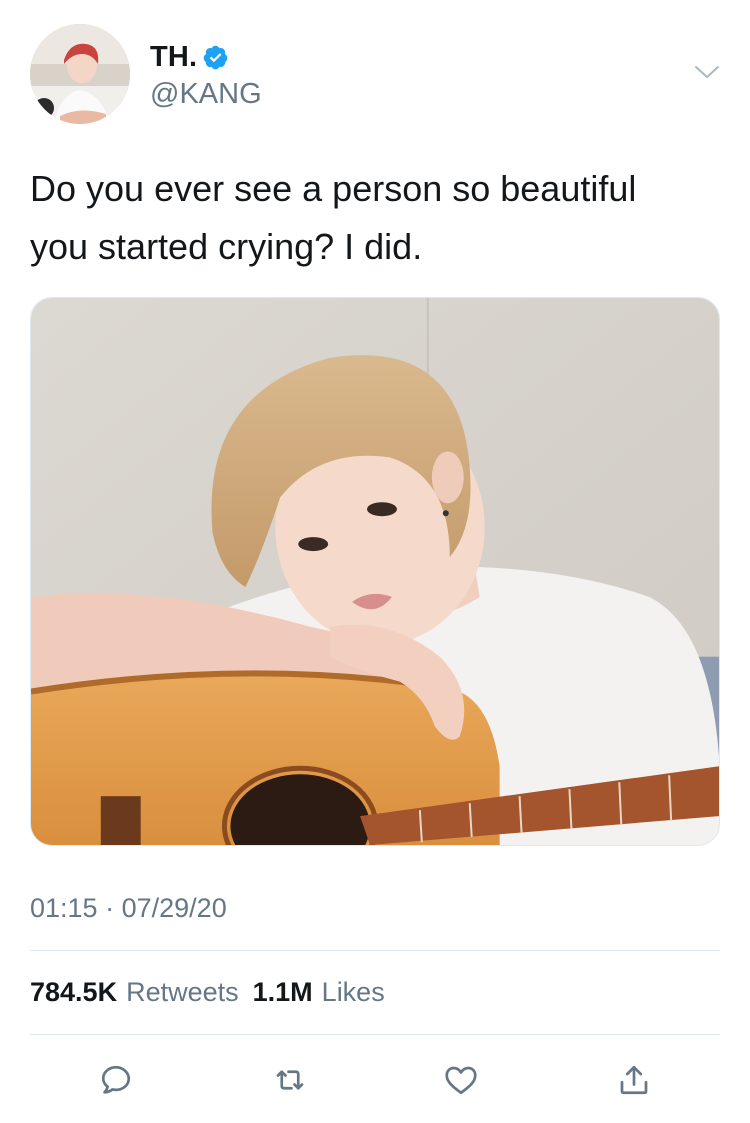  I want to click on avatar-photo, so click(80, 74).